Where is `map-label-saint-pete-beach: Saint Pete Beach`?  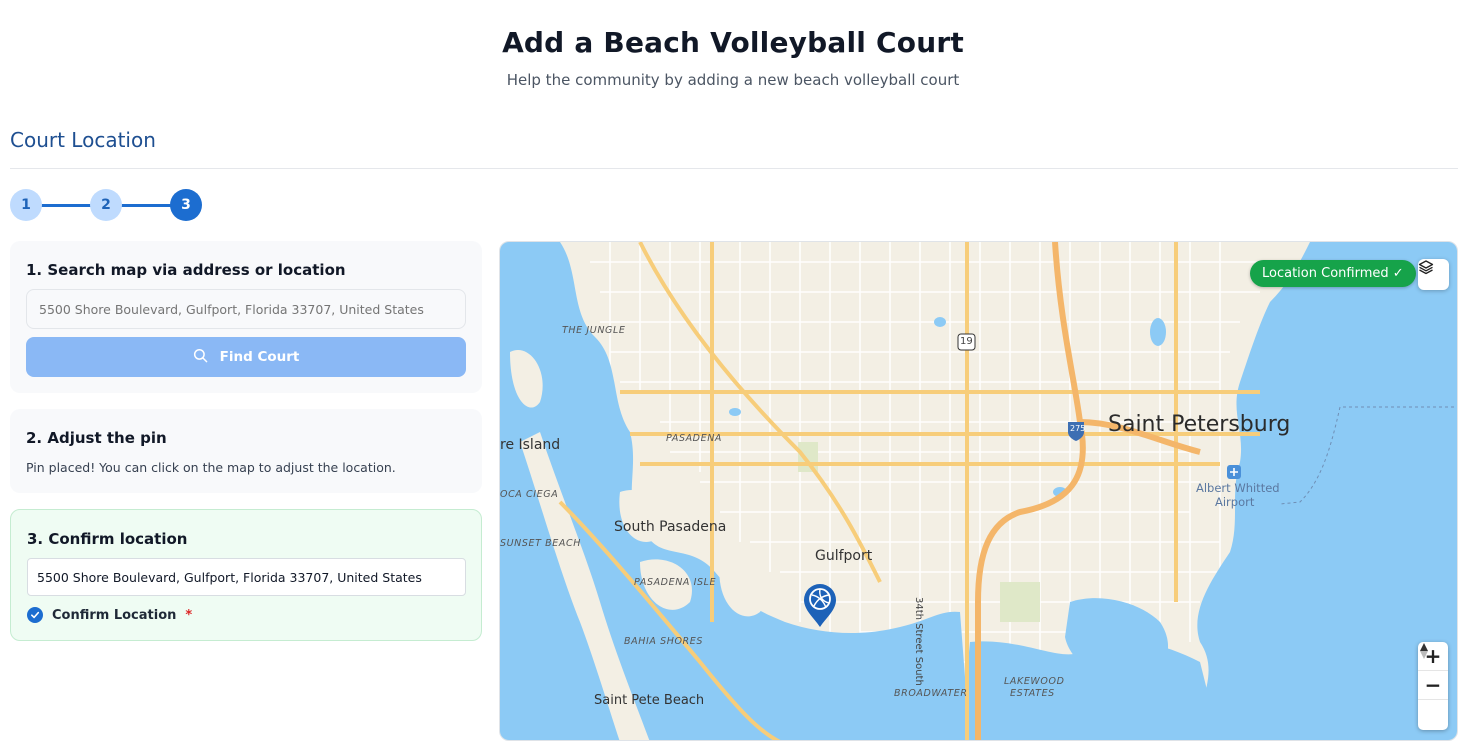 map-label-saint-pete-beach: Saint Pete Beach is located at coordinates (649, 700).